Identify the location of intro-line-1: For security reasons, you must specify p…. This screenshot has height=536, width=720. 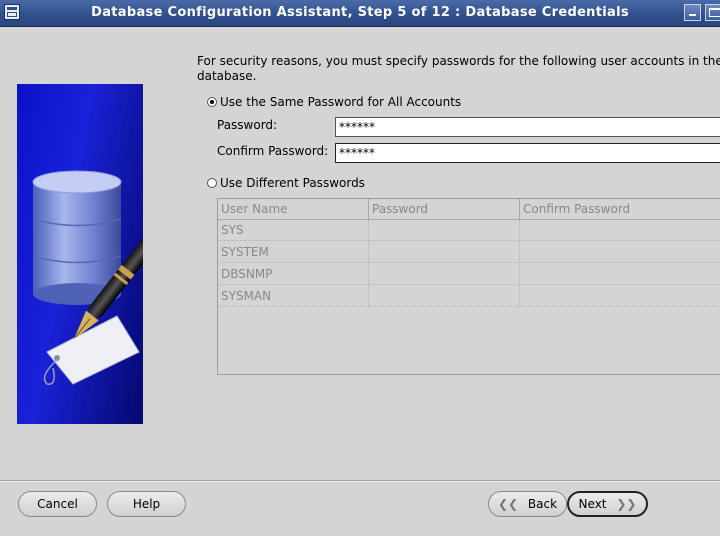
(458, 61).